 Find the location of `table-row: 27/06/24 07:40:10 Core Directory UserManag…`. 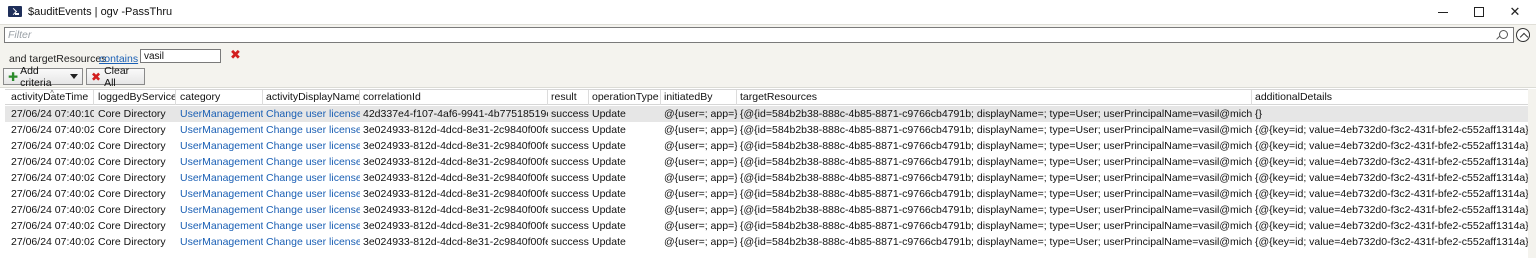

table-row: 27/06/24 07:40:10 Core Directory UserManag… is located at coordinates (770, 114).